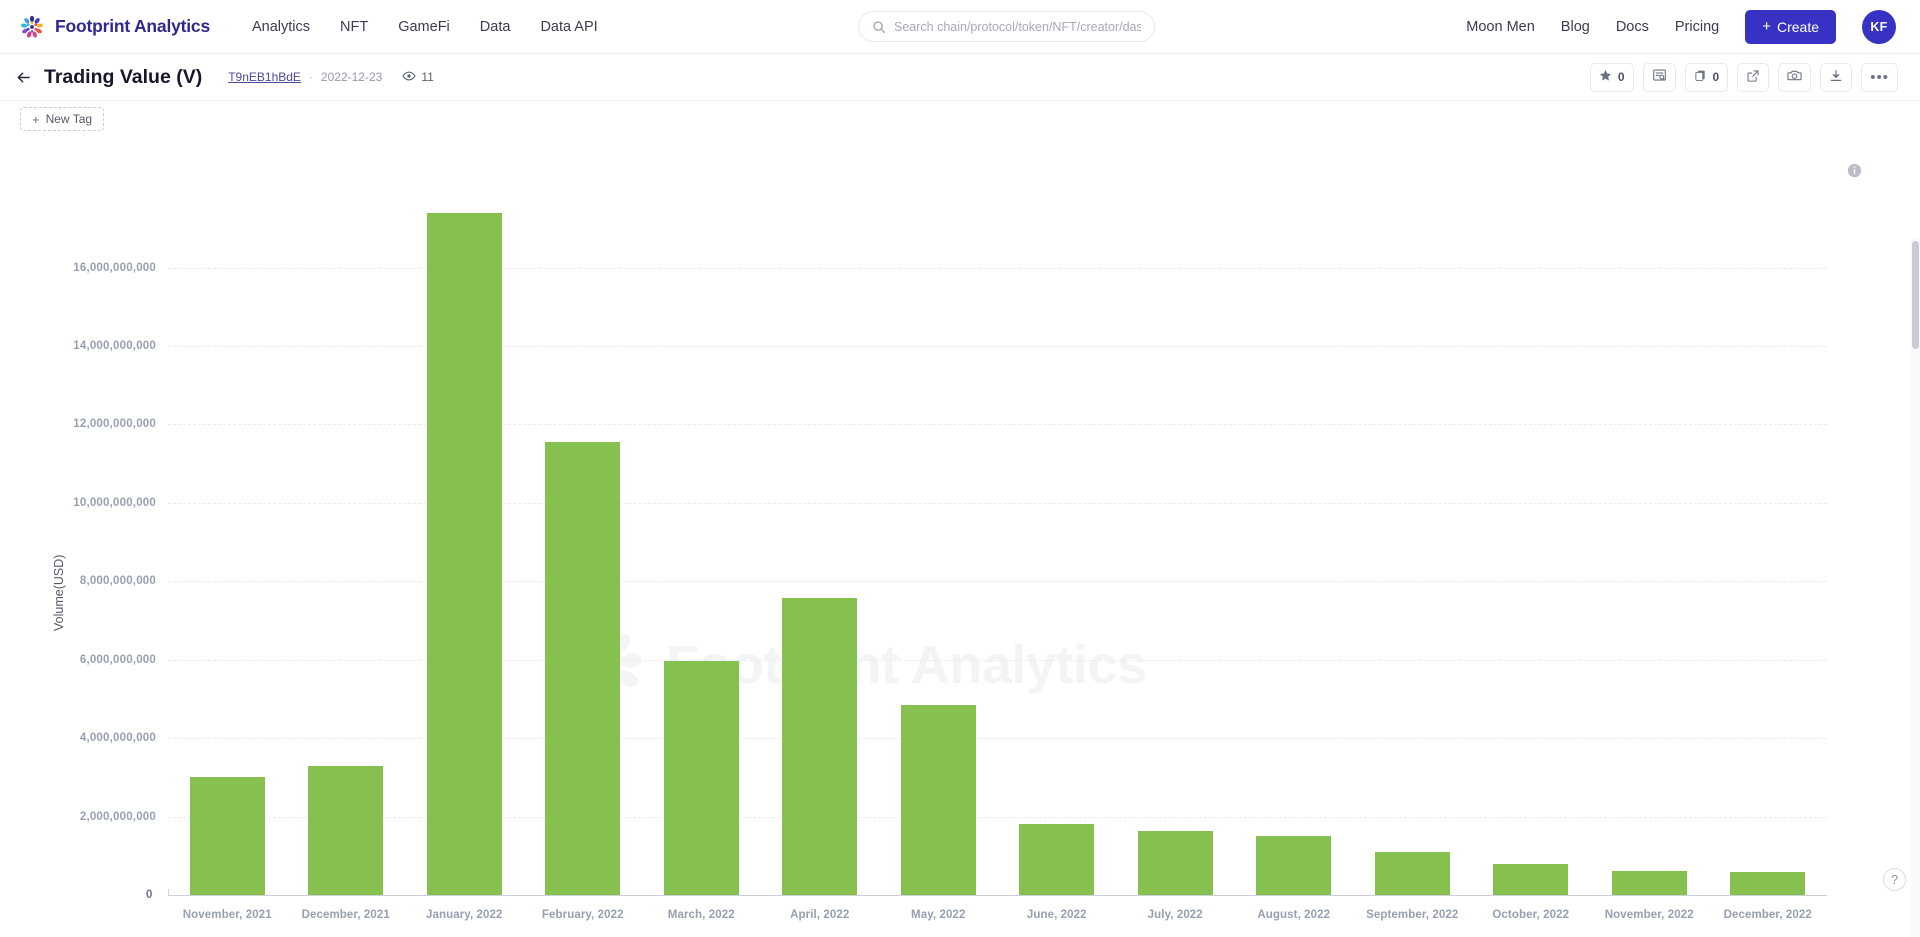 This screenshot has width=1920, height=937. Describe the element at coordinates (418, 77) in the screenshot. I see `view-count: 11` at that location.